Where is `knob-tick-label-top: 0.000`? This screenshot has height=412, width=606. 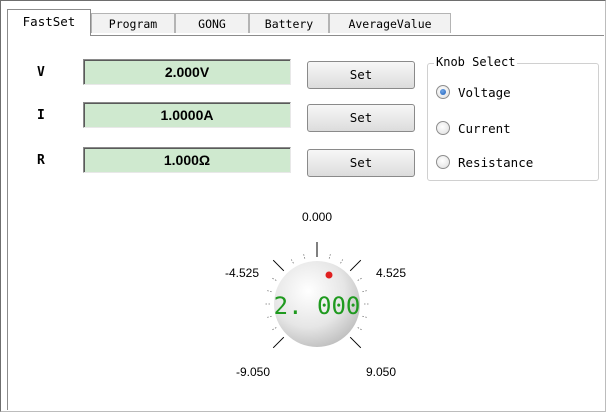
knob-tick-label-top: 0.000 is located at coordinates (317, 217).